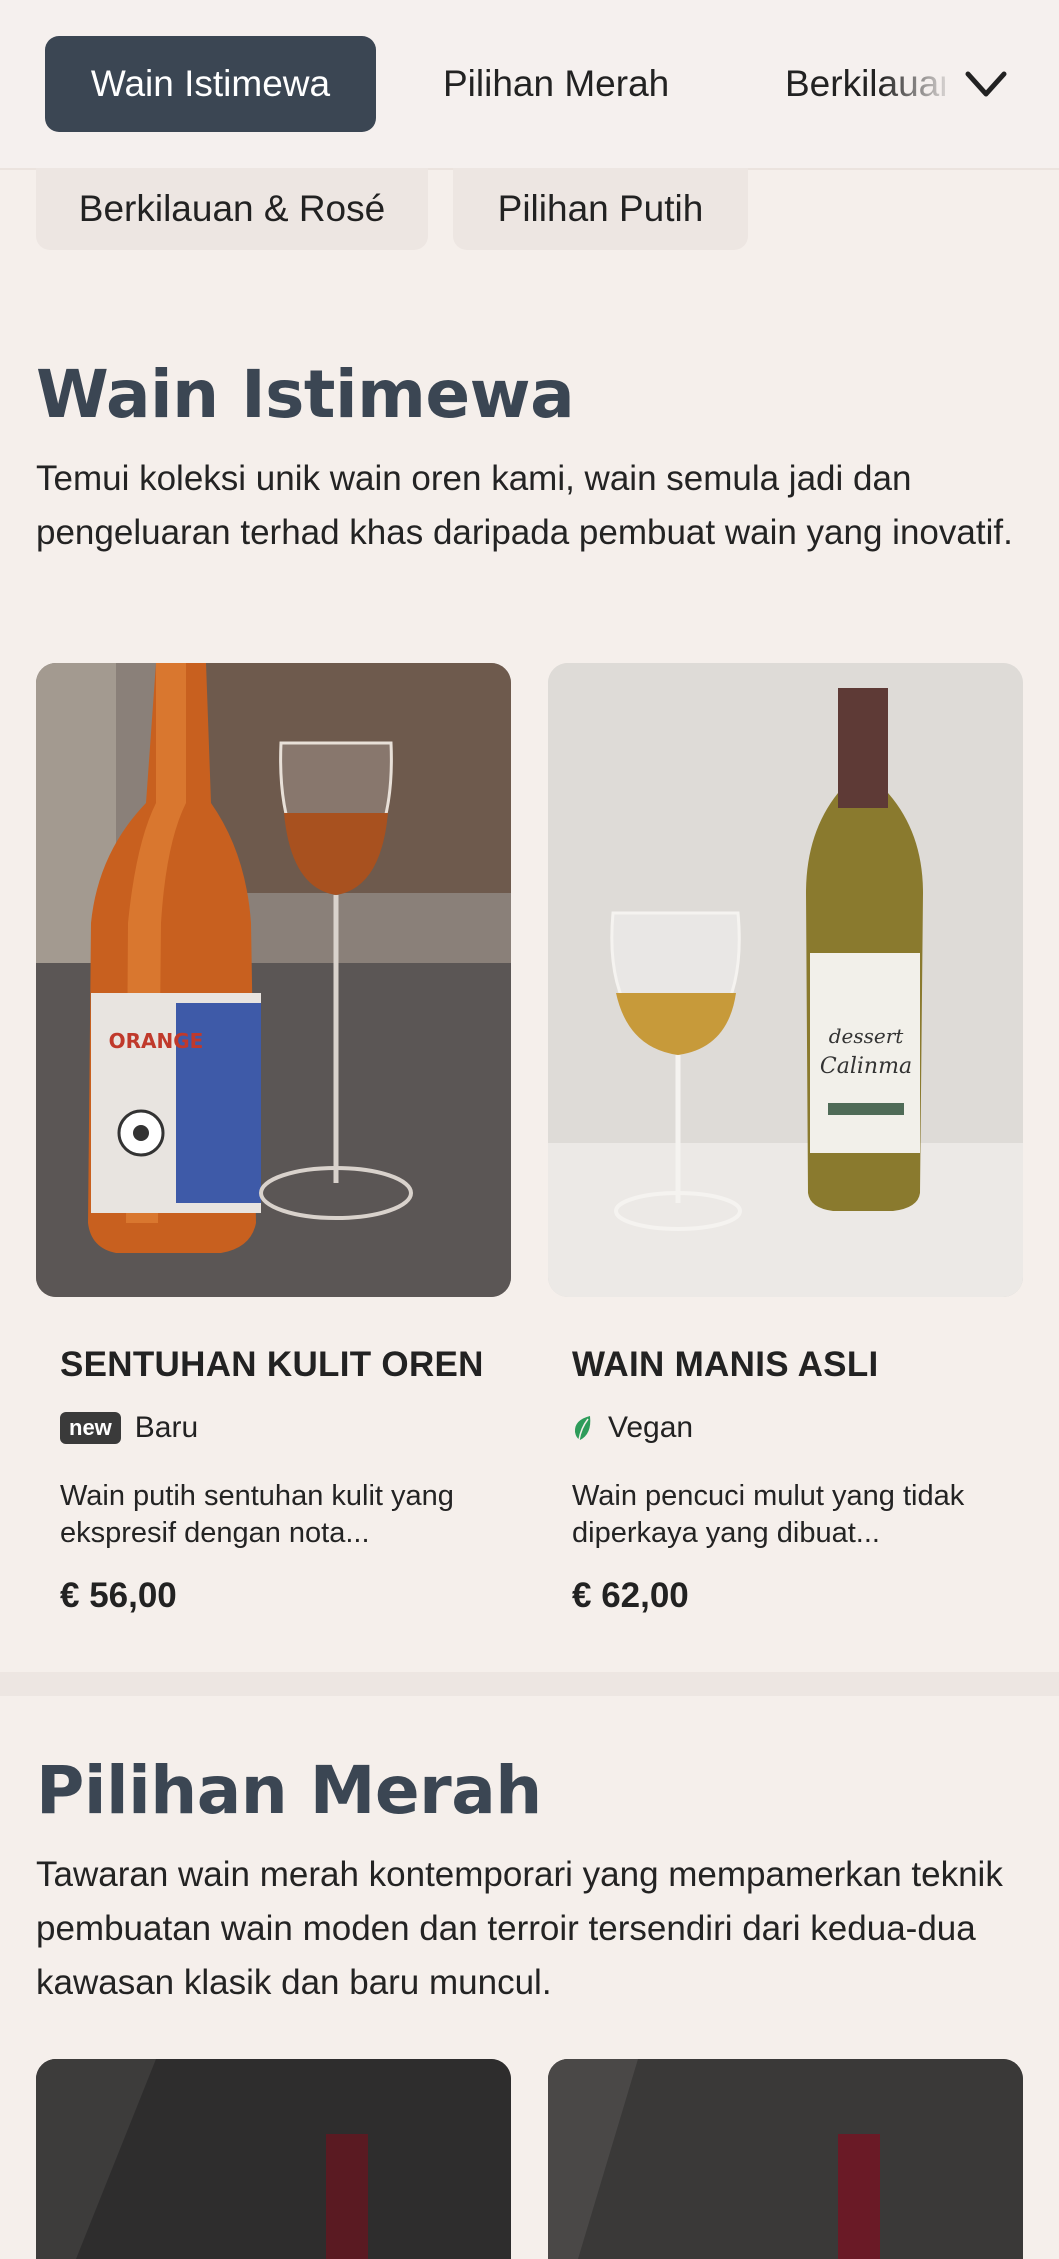 This screenshot has width=1059, height=2259. I want to click on chip-berkilauan-rose: Berkilauan & Rosé, so click(232, 209).